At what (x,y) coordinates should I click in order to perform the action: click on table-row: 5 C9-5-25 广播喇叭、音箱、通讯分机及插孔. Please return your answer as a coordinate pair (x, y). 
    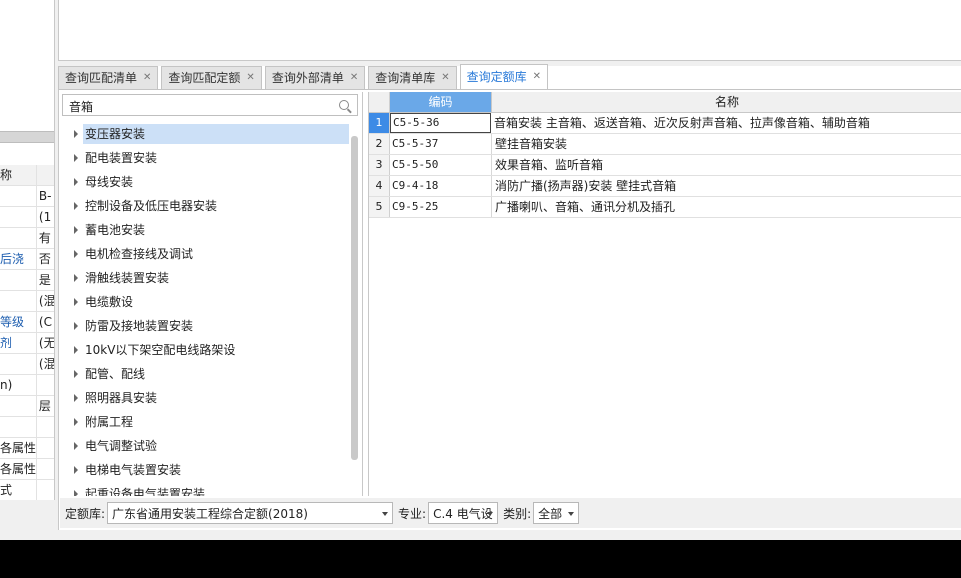
    Looking at the image, I should click on (665, 207).